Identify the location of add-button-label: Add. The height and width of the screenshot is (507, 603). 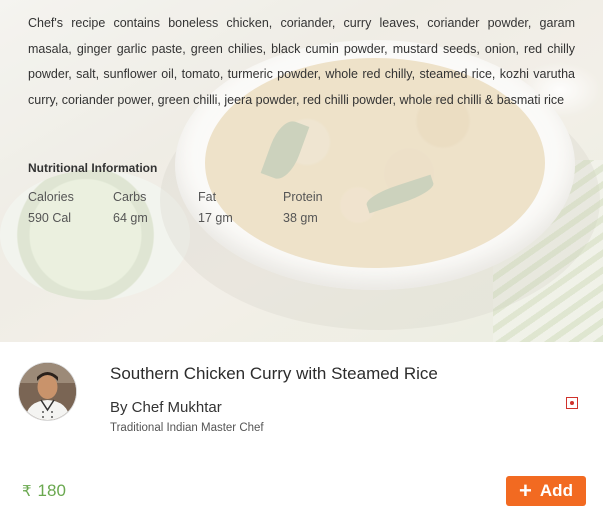
(556, 490).